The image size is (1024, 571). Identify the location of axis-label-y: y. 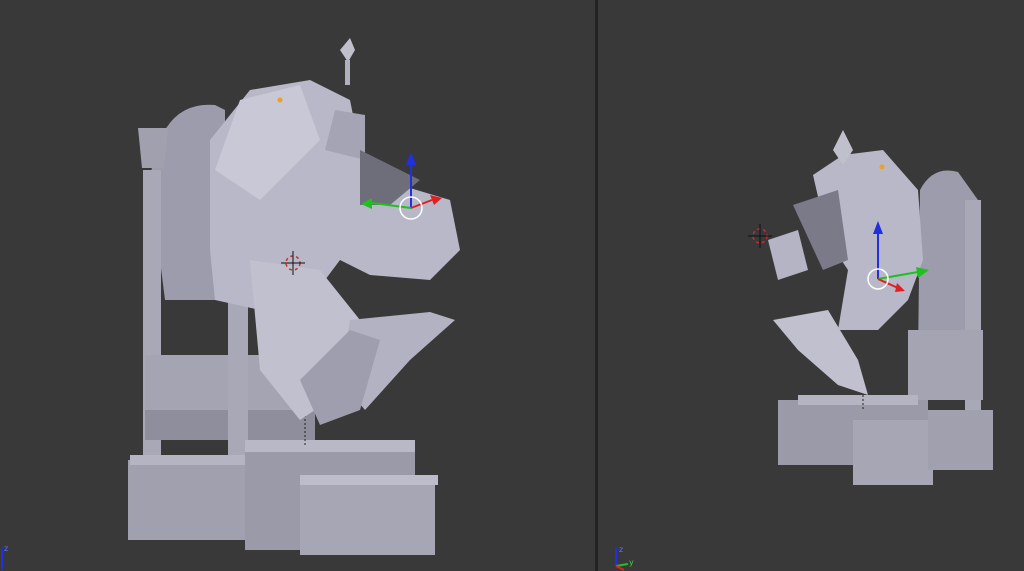
(631, 562).